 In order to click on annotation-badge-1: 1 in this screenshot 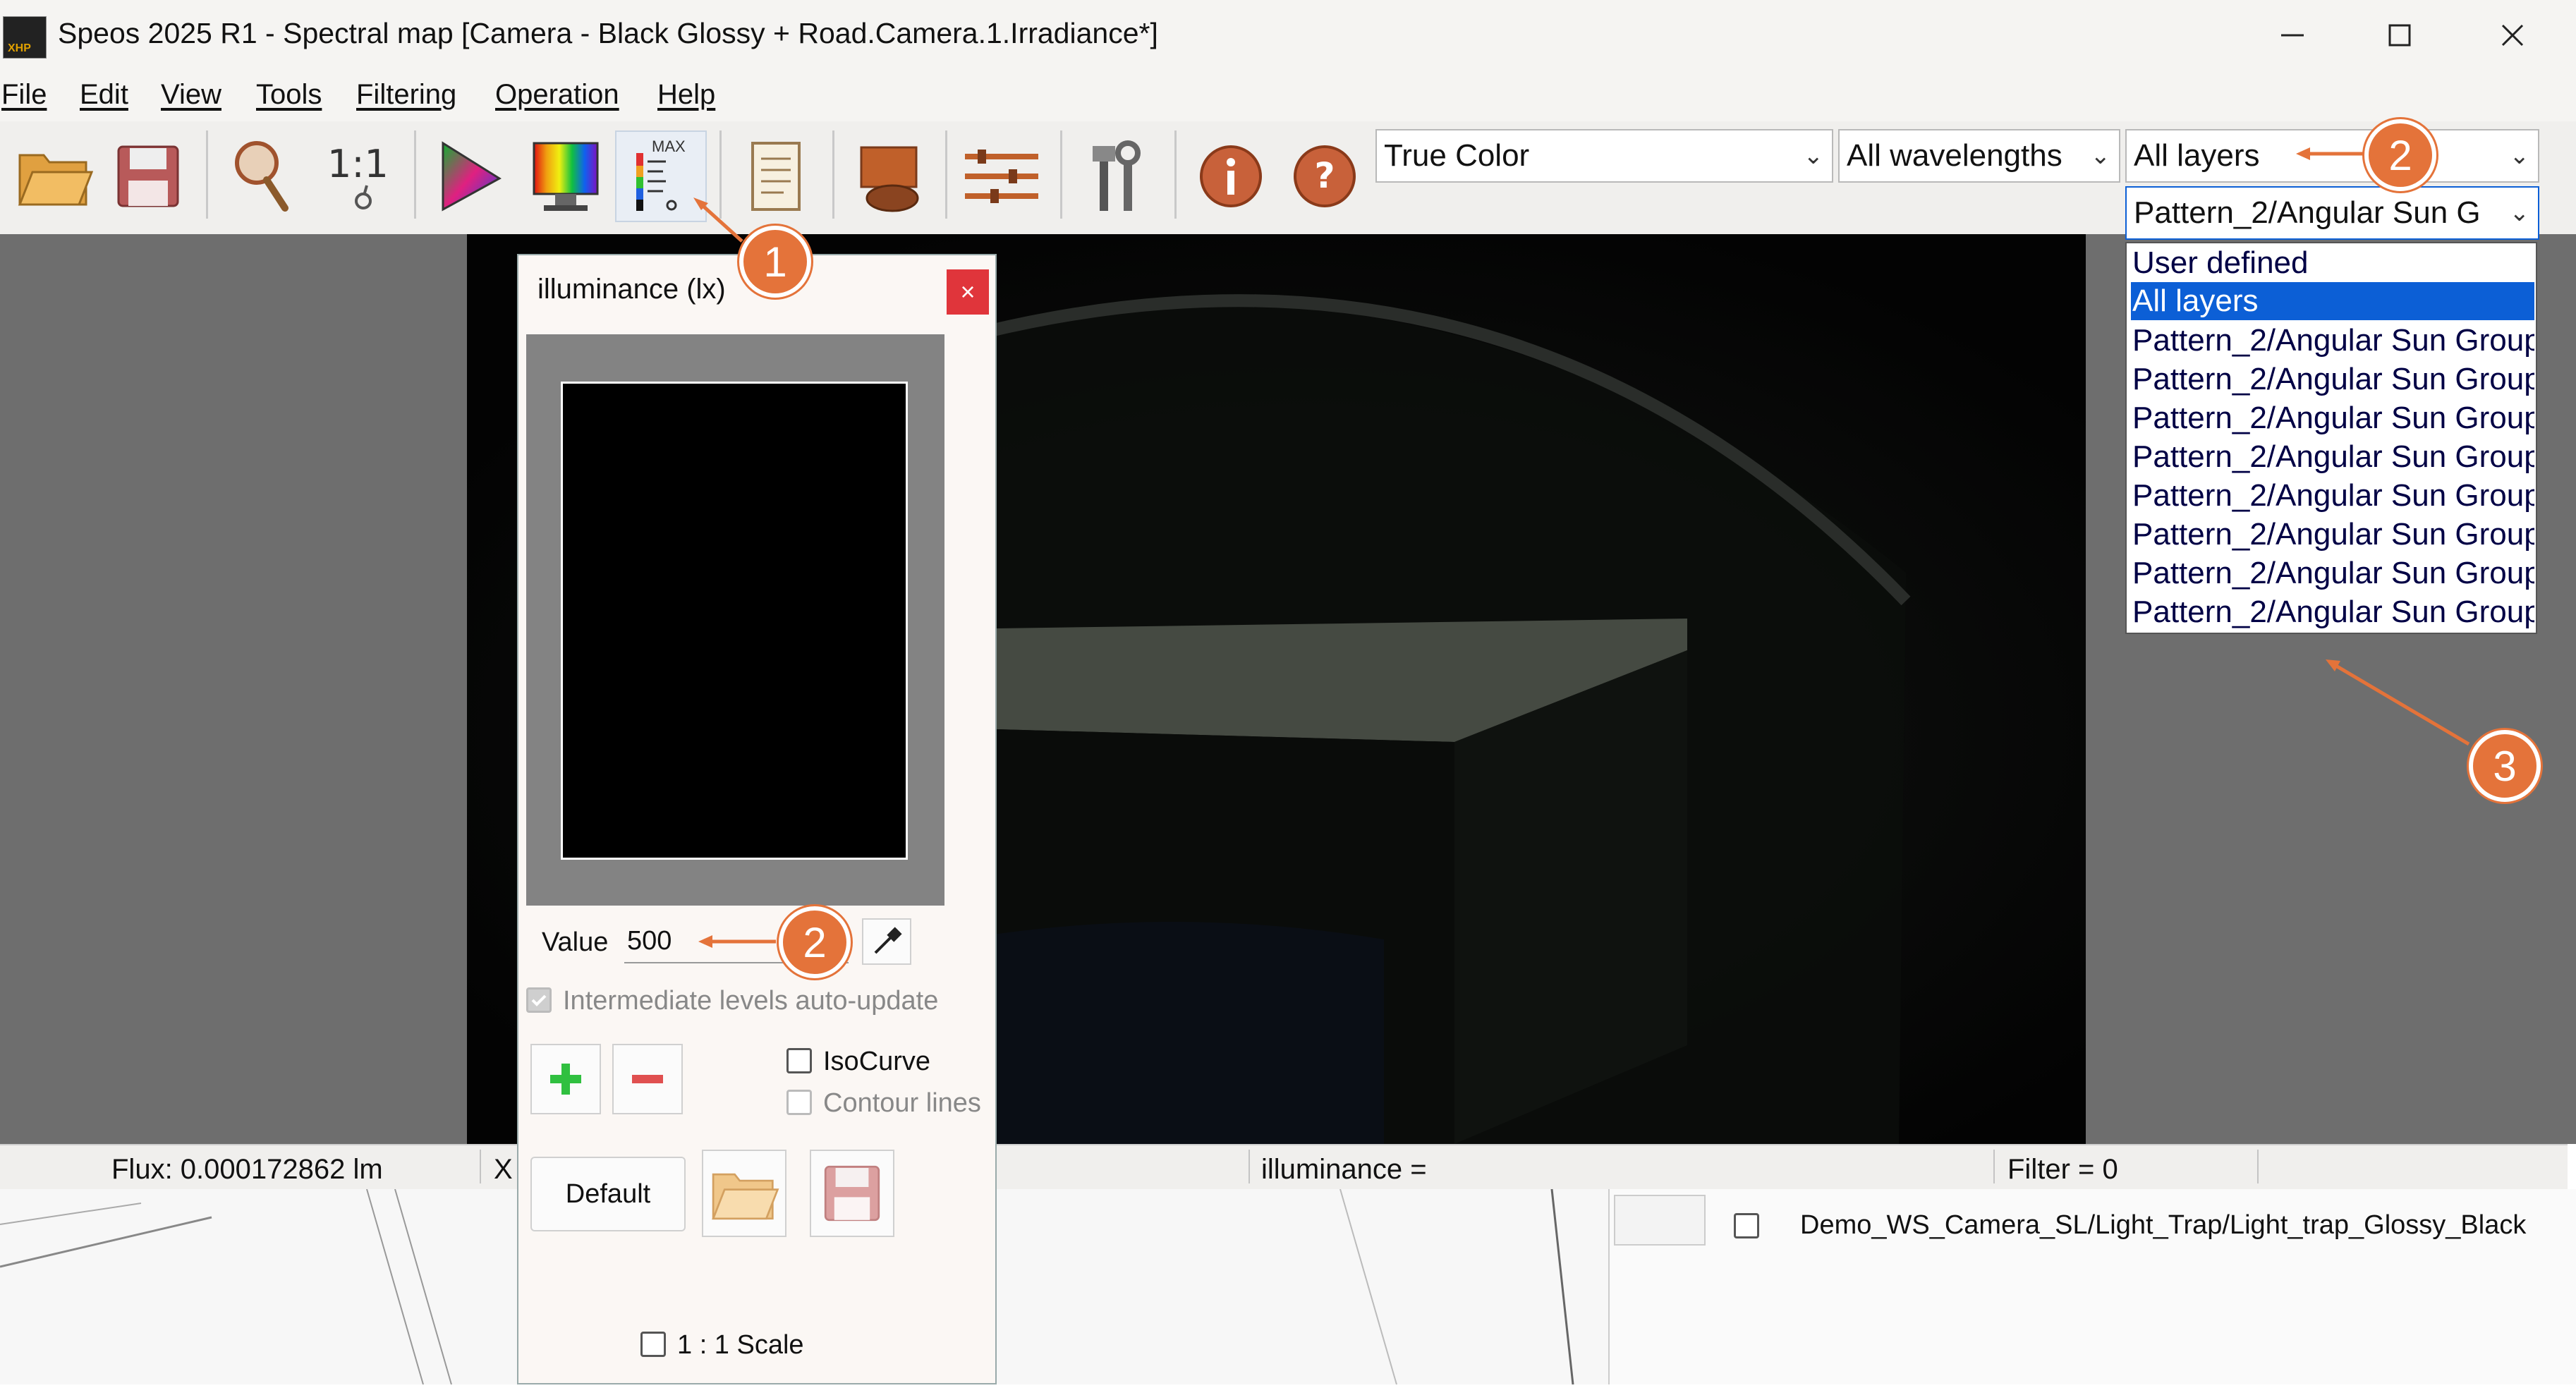, I will do `click(775, 262)`.